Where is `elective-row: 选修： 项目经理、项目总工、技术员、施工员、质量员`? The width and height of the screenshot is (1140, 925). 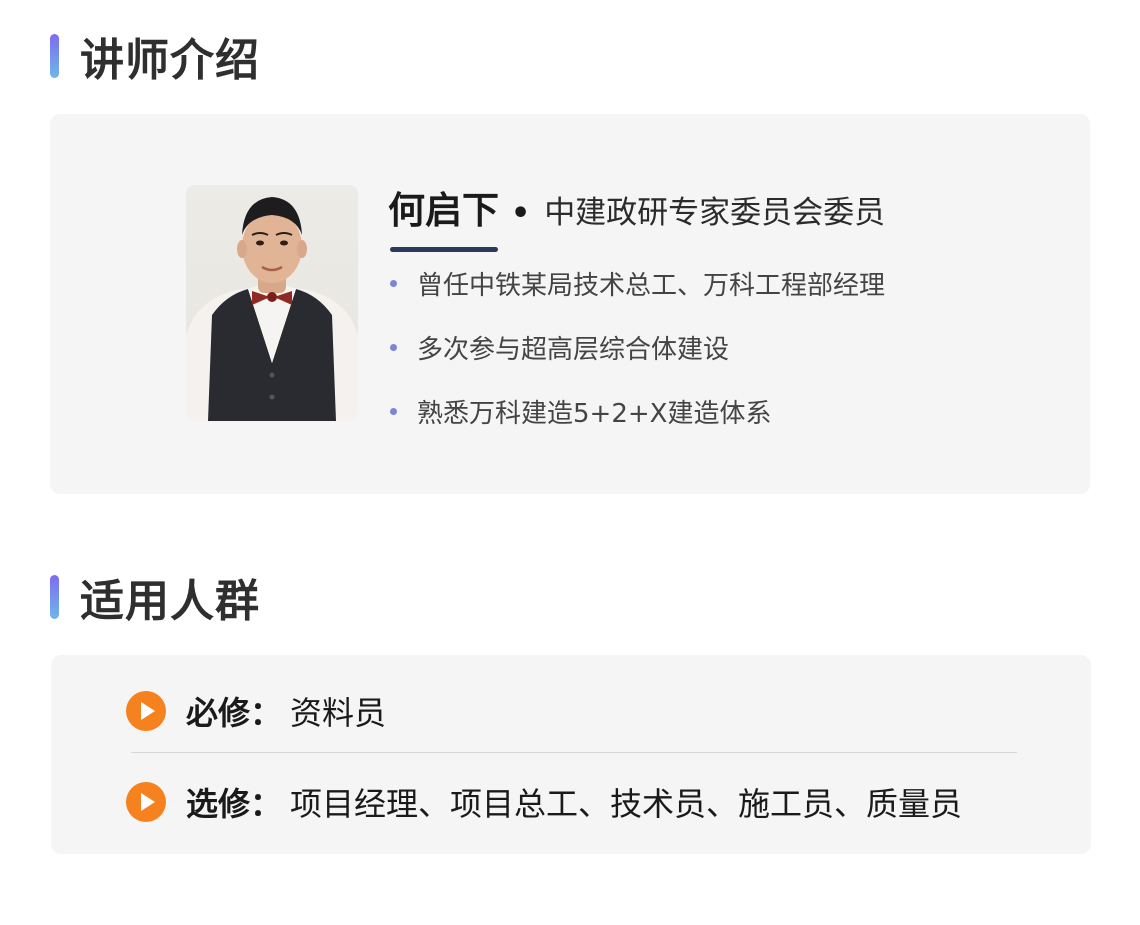
elective-row: 选修： 项目经理、项目总工、技术员、施工员、质量员 is located at coordinates (544, 802).